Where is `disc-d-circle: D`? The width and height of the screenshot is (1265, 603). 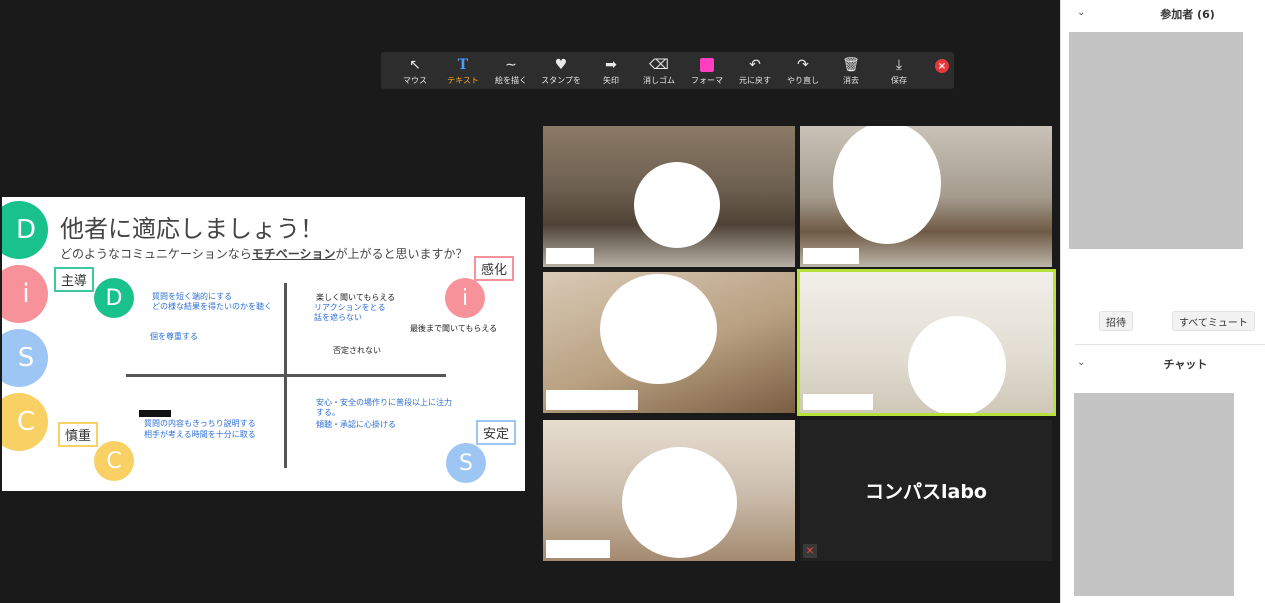
disc-d-circle: D is located at coordinates (25, 230).